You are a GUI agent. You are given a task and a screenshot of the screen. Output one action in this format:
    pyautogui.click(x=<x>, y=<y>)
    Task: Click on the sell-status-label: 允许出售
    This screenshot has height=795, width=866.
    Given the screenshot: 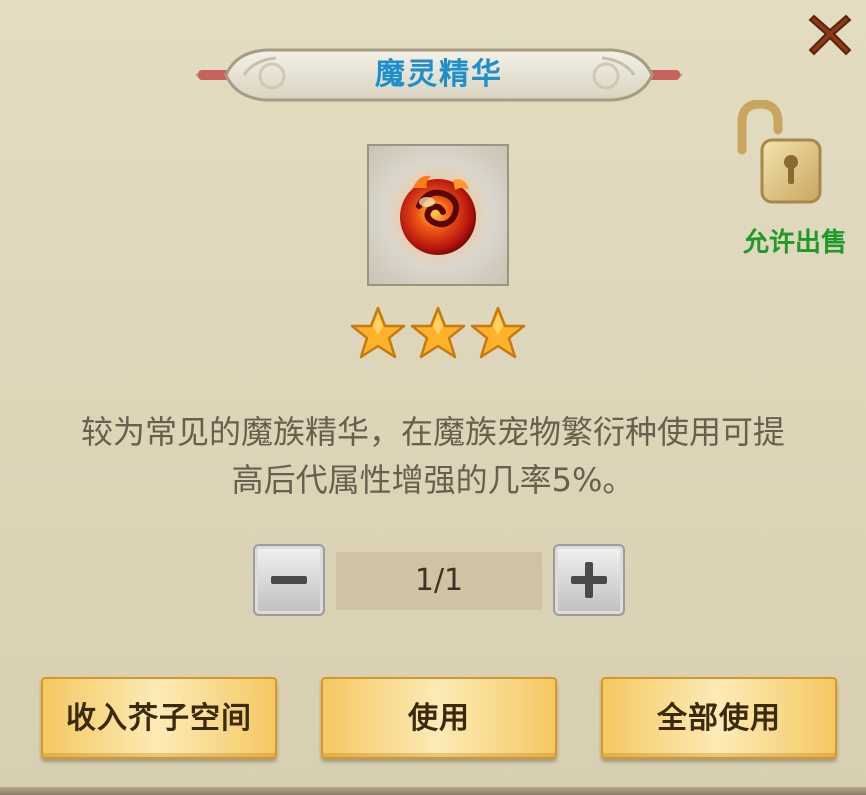 What is the action you would take?
    pyautogui.click(x=794, y=243)
    